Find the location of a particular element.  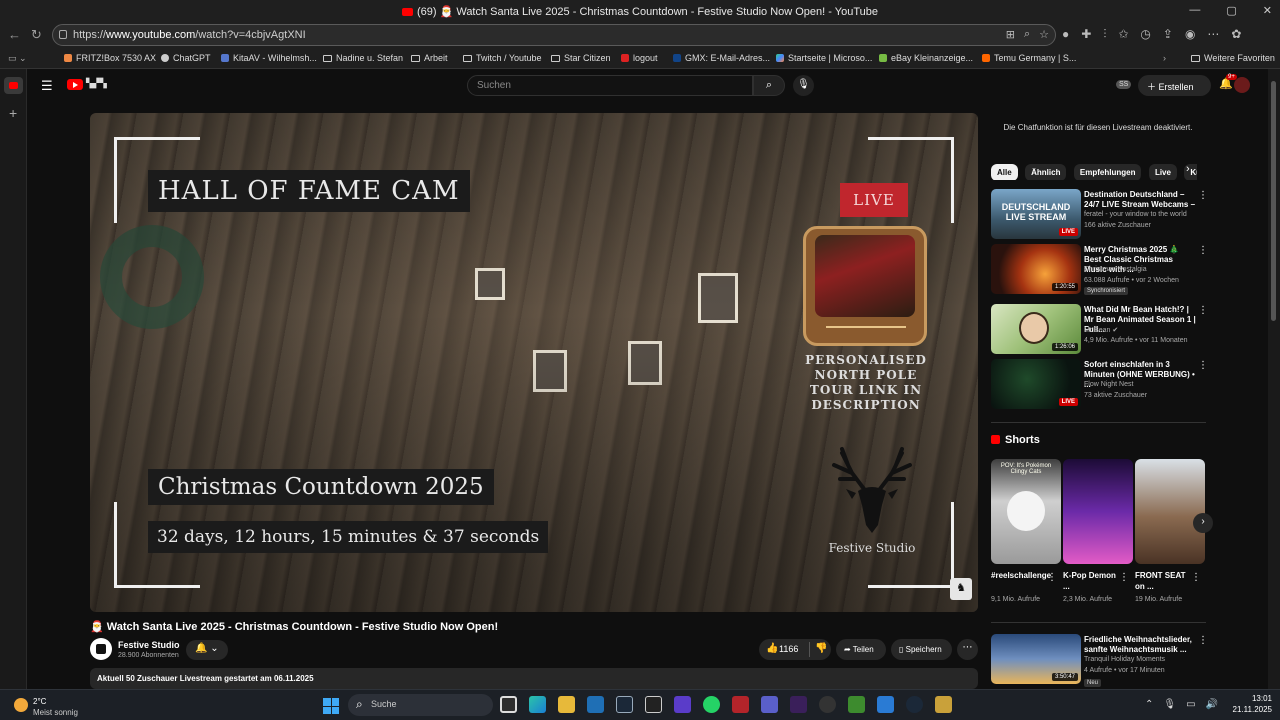

epic-games-icon is located at coordinates (653, 704).